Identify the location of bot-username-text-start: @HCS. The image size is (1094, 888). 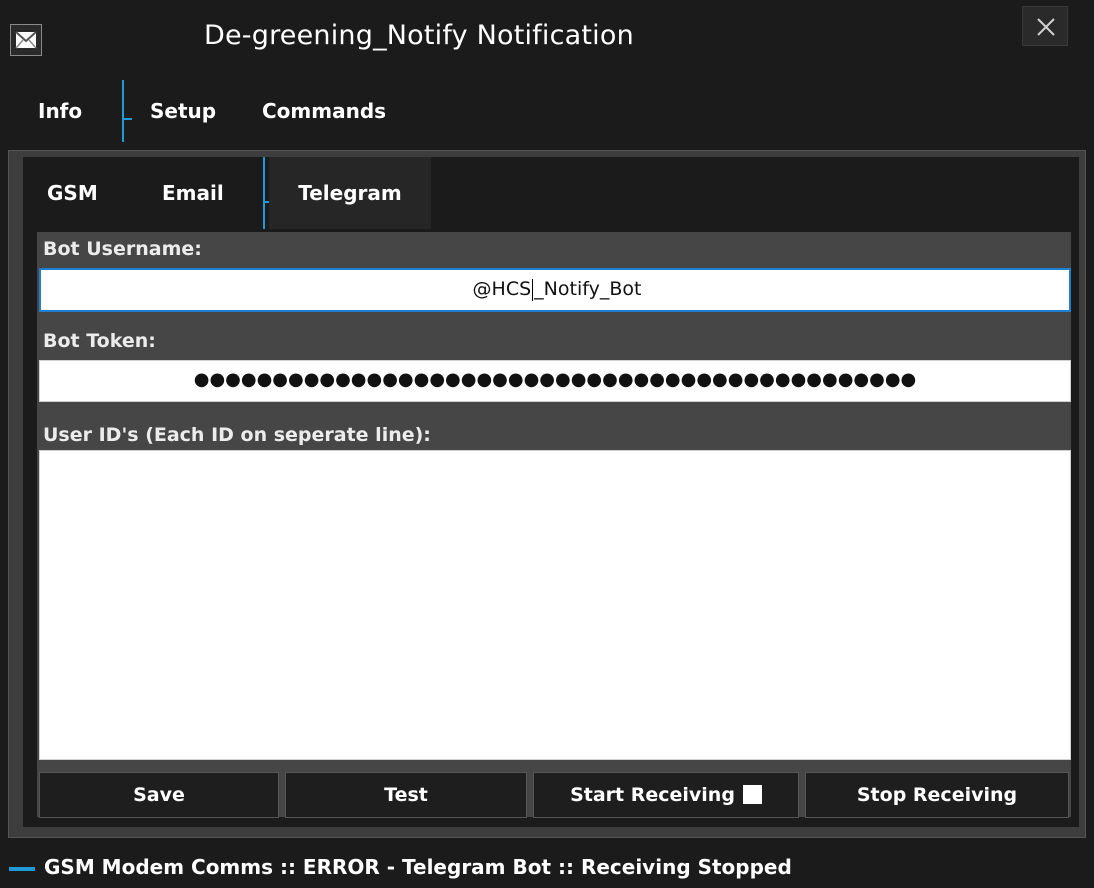
(502, 289).